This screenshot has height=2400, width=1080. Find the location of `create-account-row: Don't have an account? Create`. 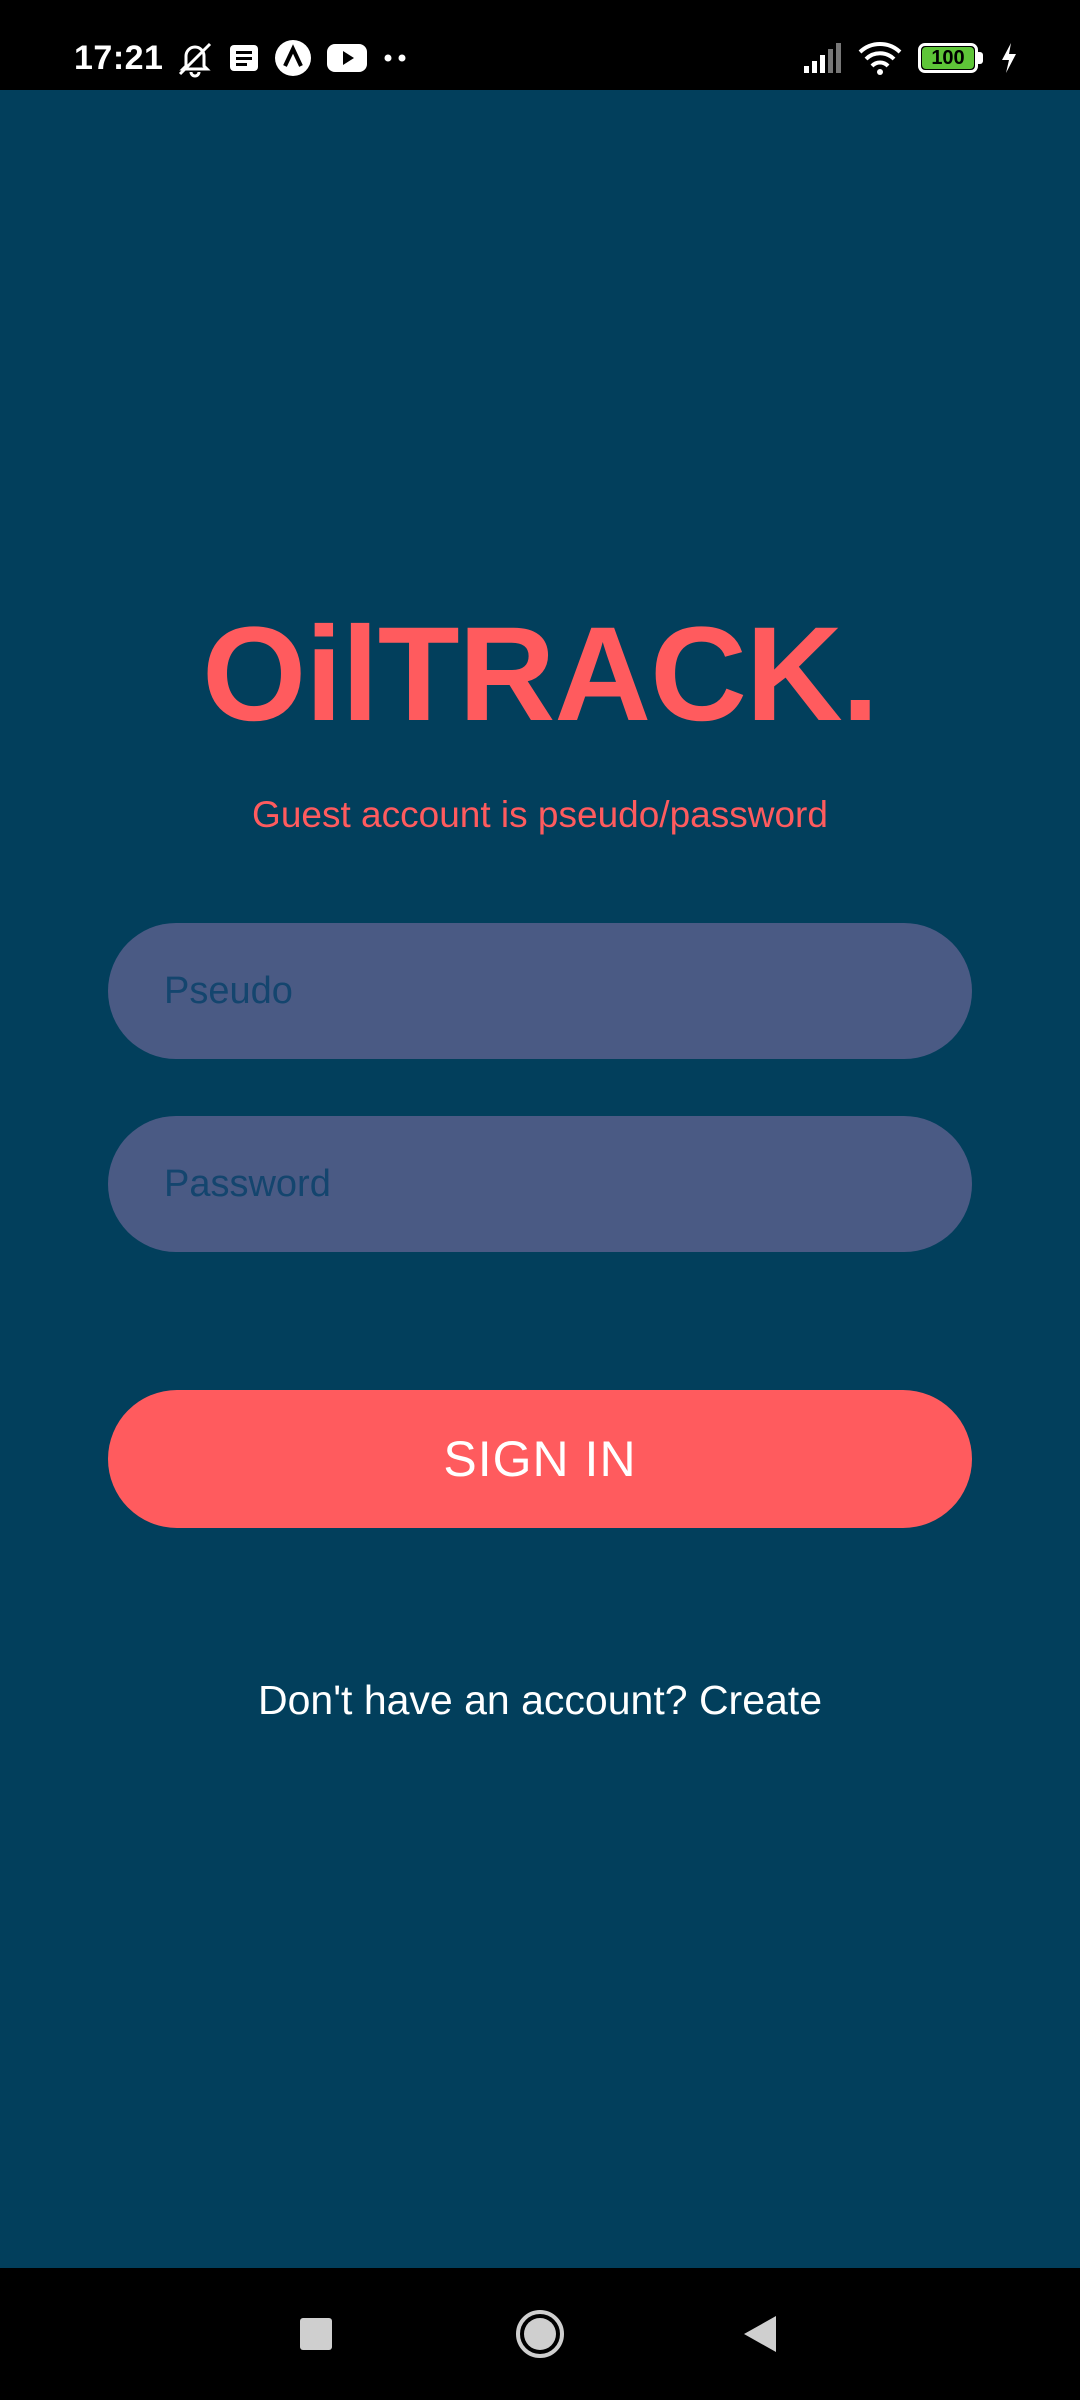

create-account-row: Don't have an account? Create is located at coordinates (540, 1700).